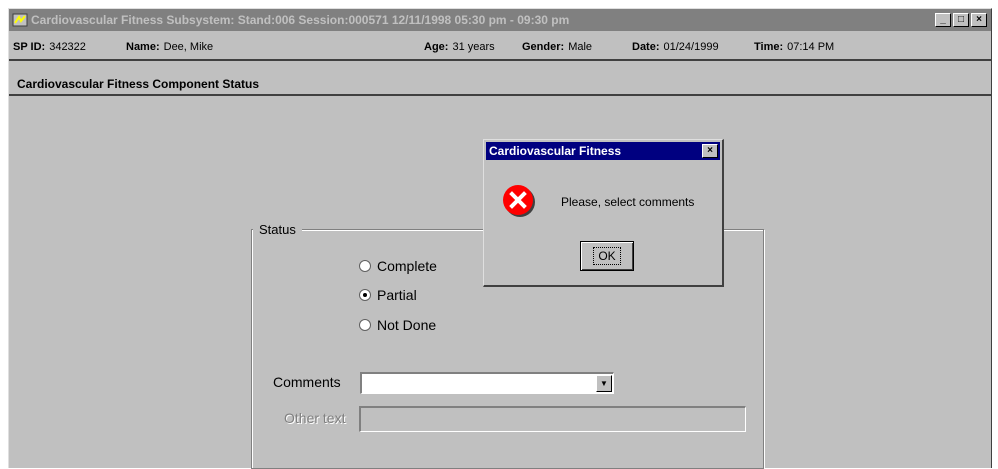 The height and width of the screenshot is (469, 998). I want to click on ok-button: OK, so click(607, 256).